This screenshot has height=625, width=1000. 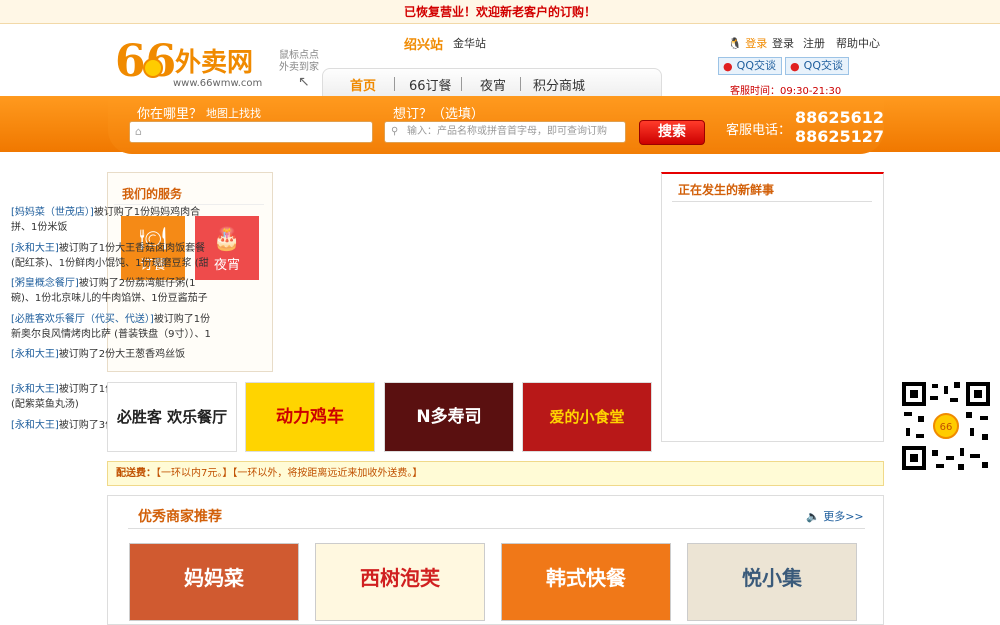 I want to click on merchants-title: 优秀商家推荐, so click(x=180, y=517).